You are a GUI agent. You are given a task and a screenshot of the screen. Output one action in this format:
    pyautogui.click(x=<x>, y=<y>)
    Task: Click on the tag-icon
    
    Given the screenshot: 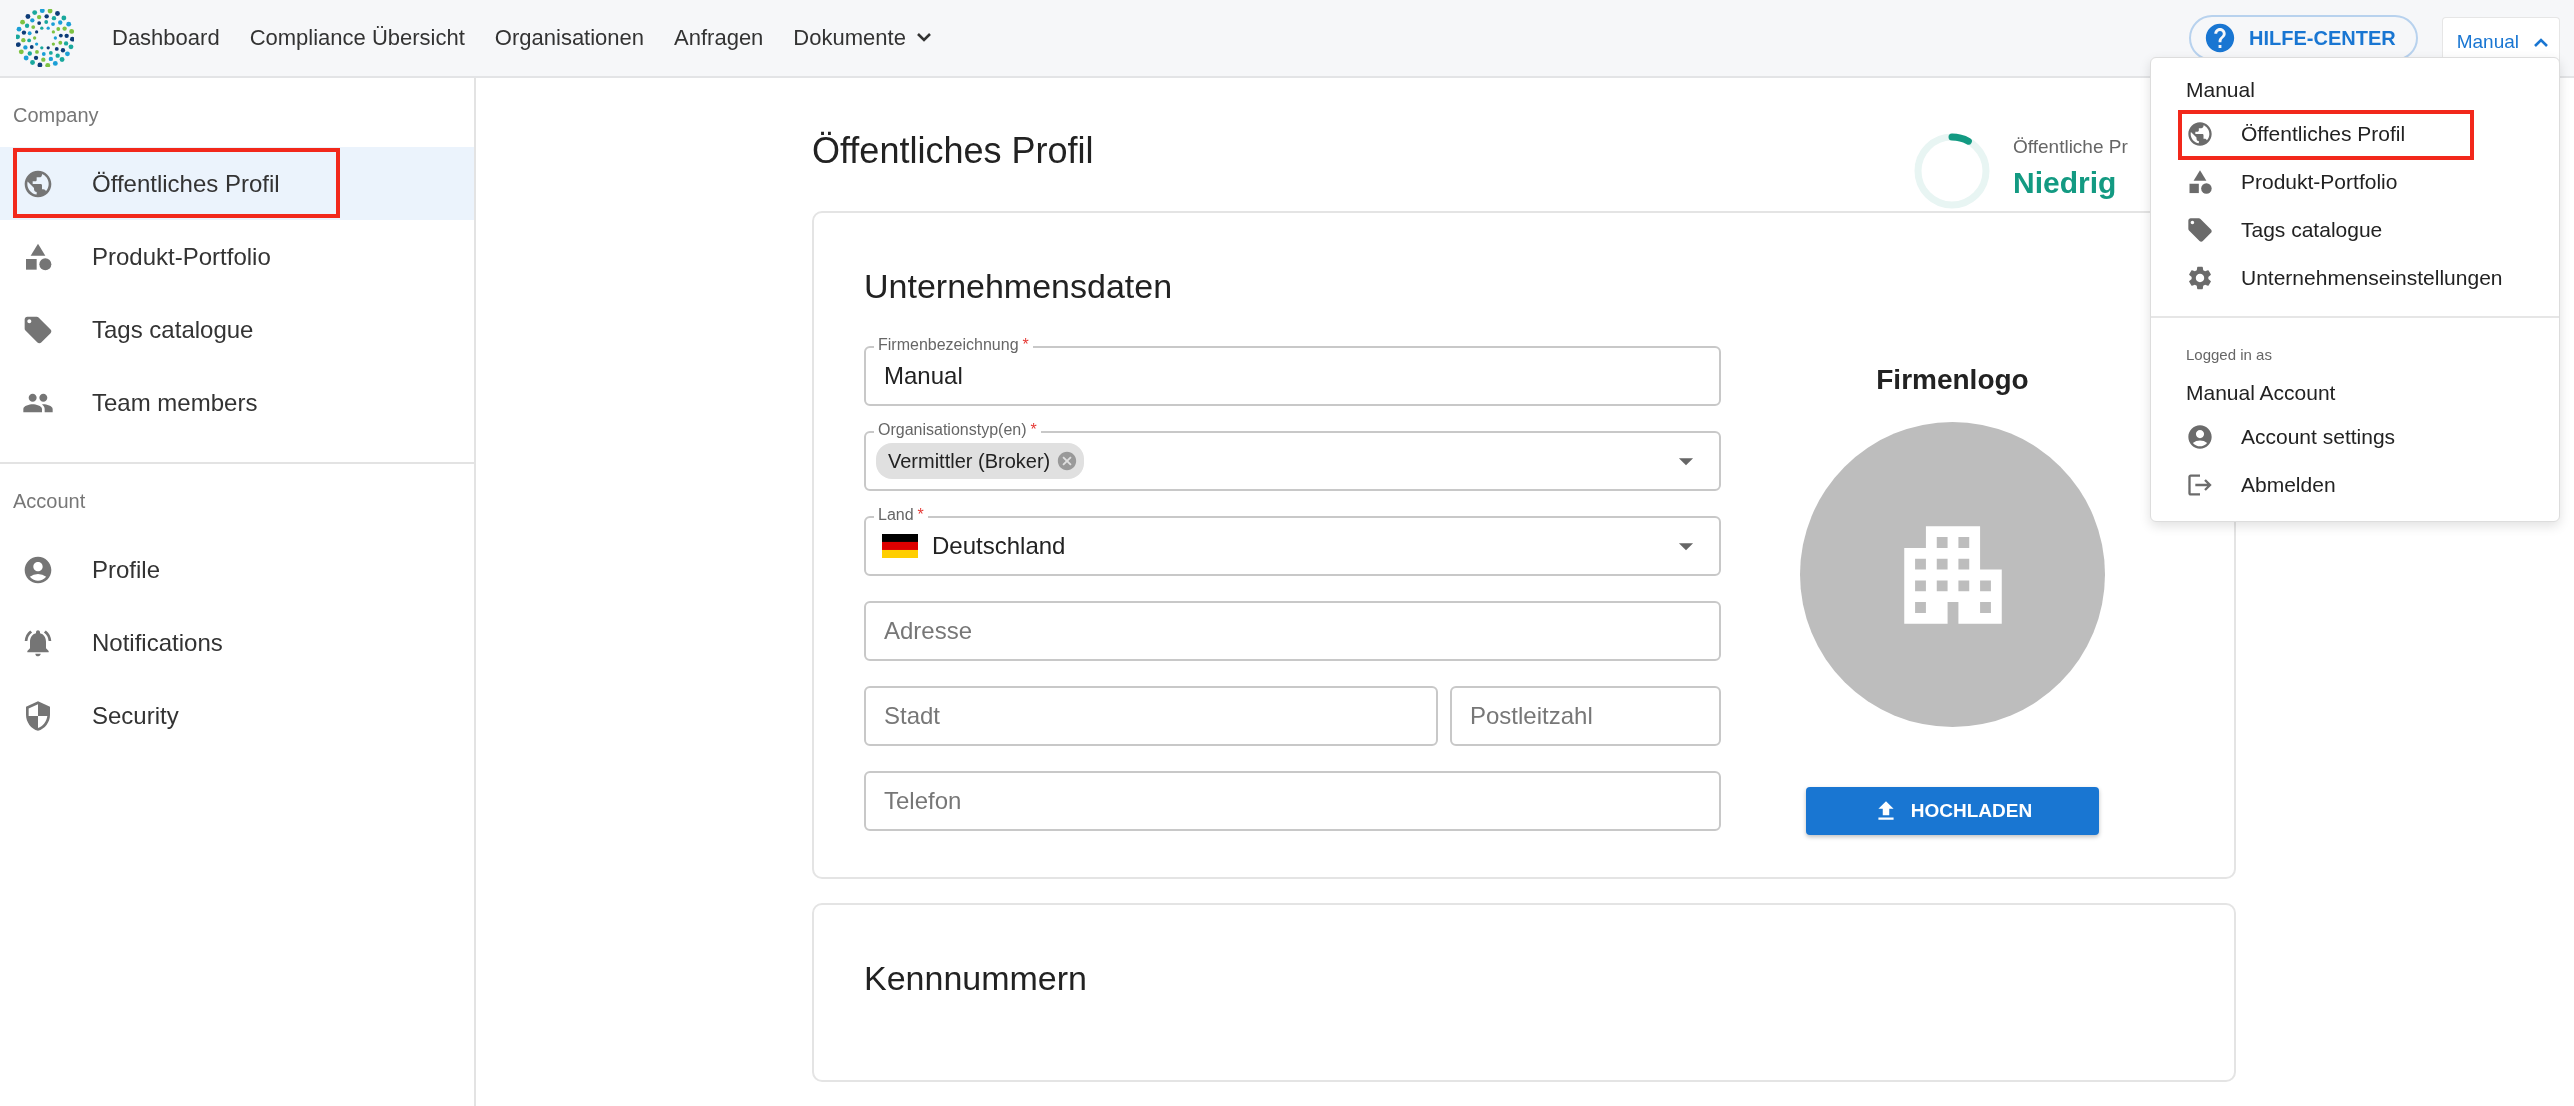 What is the action you would take?
    pyautogui.click(x=2200, y=230)
    